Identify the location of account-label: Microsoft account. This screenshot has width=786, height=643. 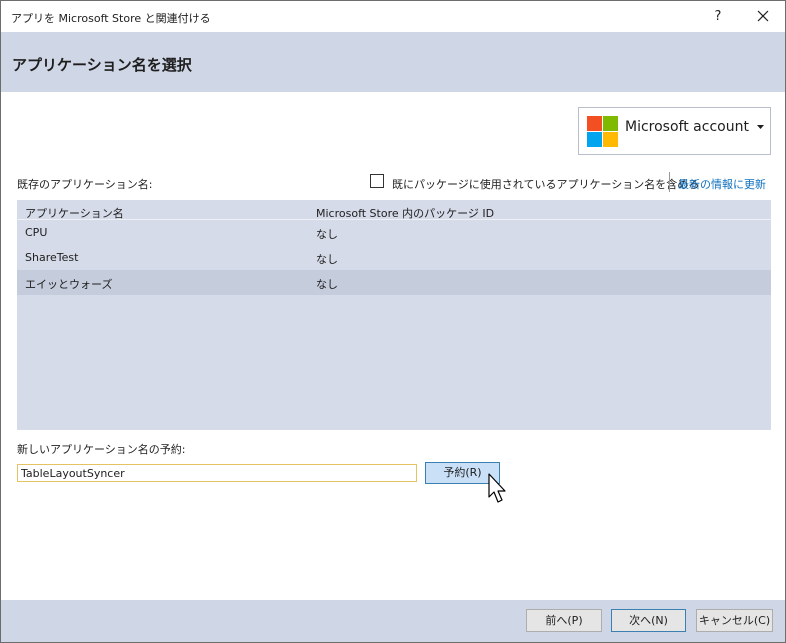
(687, 127).